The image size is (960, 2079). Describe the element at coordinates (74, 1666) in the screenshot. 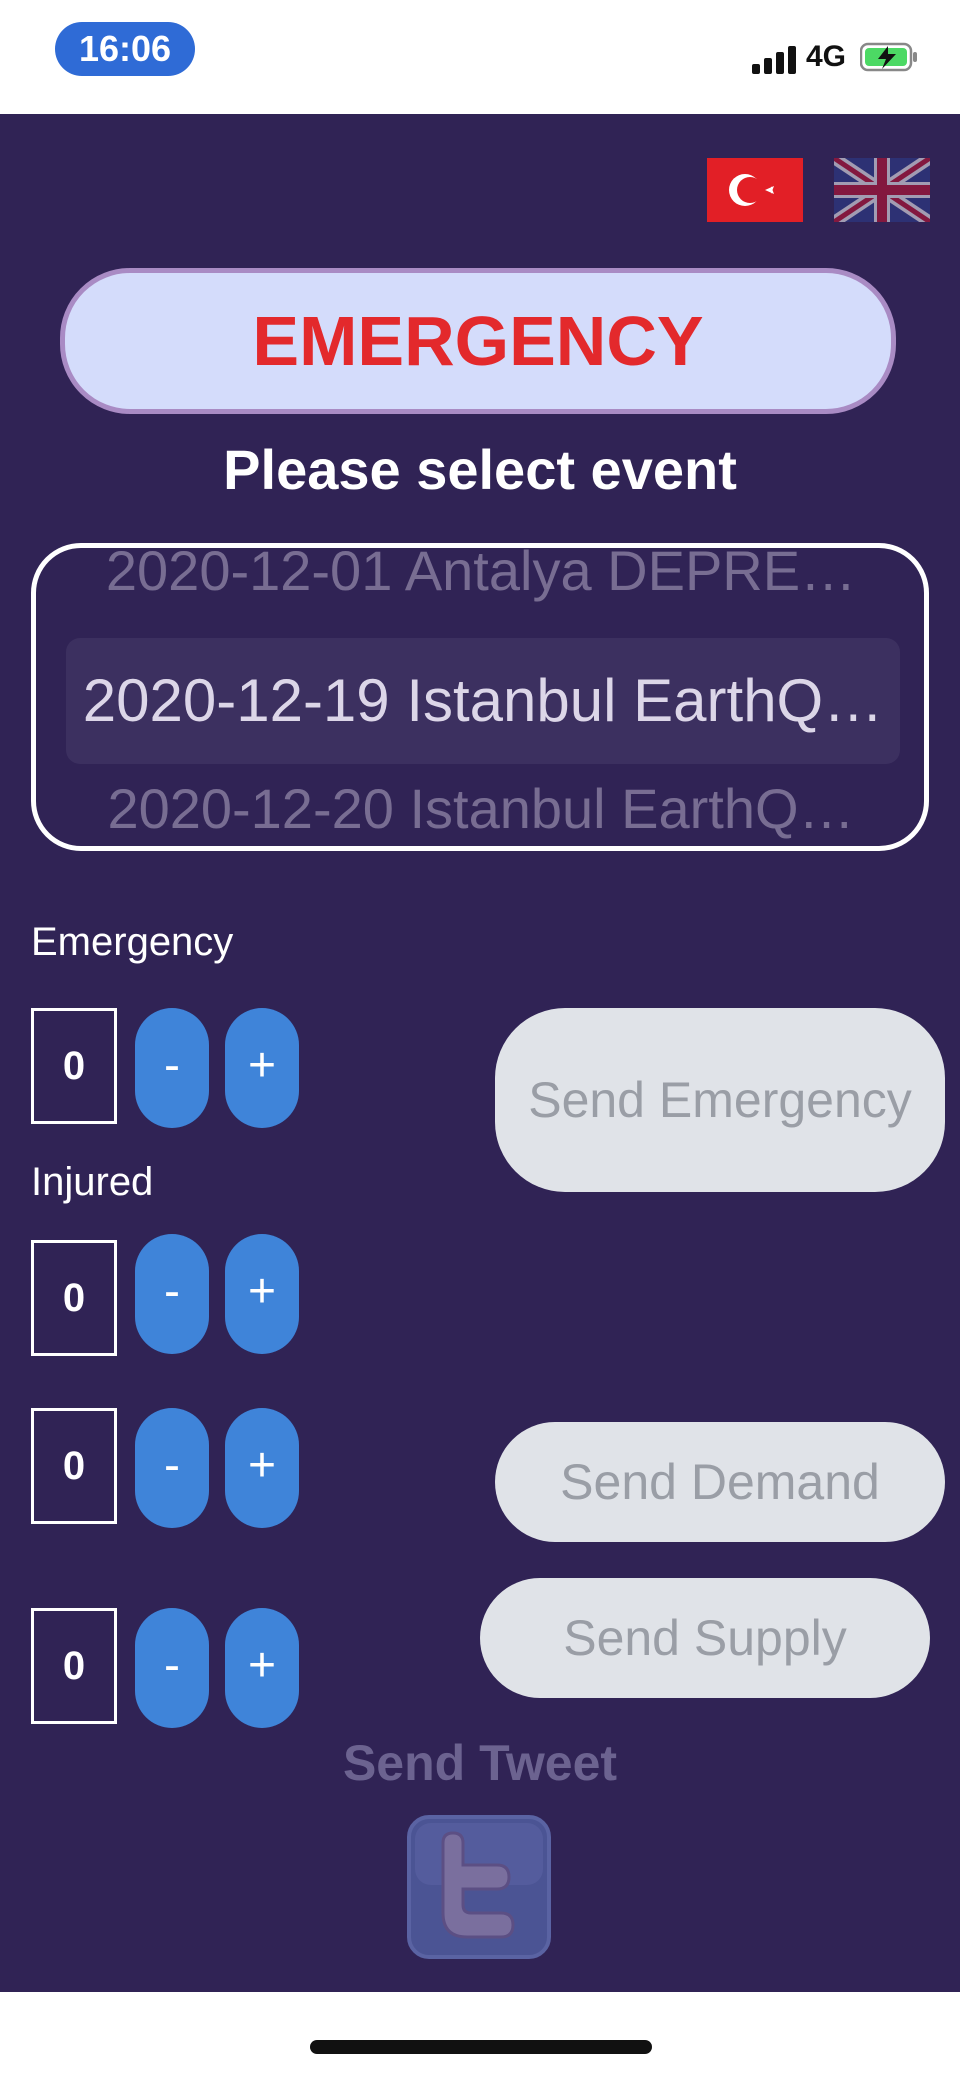

I see `supply-count: 0` at that location.